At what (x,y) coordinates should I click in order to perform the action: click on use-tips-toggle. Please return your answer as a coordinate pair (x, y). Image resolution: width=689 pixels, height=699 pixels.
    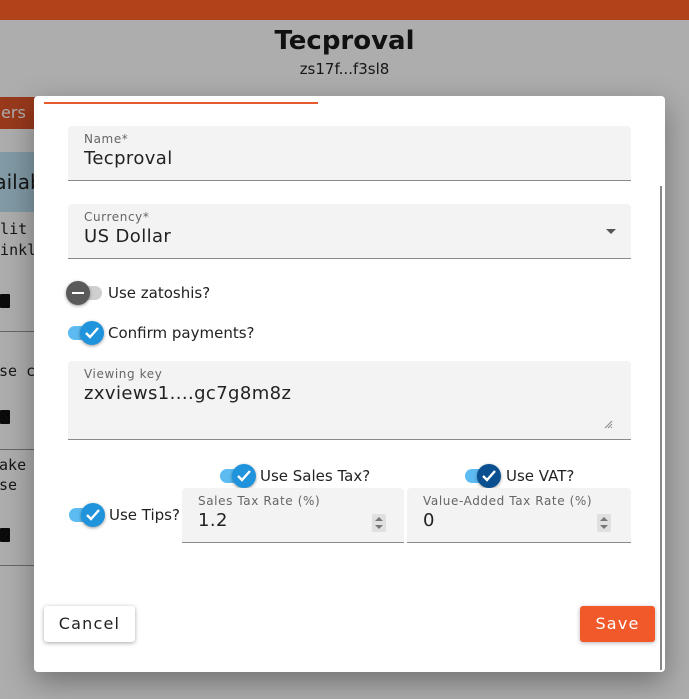
    Looking at the image, I should click on (88, 515).